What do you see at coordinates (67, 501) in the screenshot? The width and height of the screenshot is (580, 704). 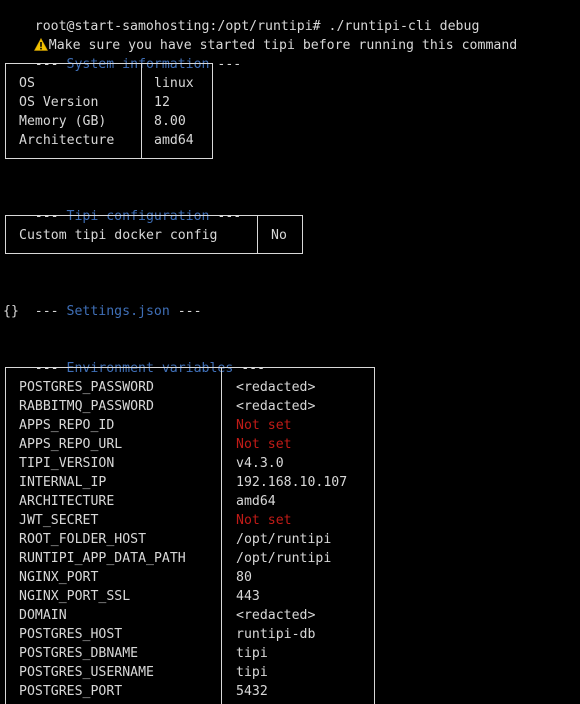 I see `env-var-key: ARCHITECTURE` at bounding box center [67, 501].